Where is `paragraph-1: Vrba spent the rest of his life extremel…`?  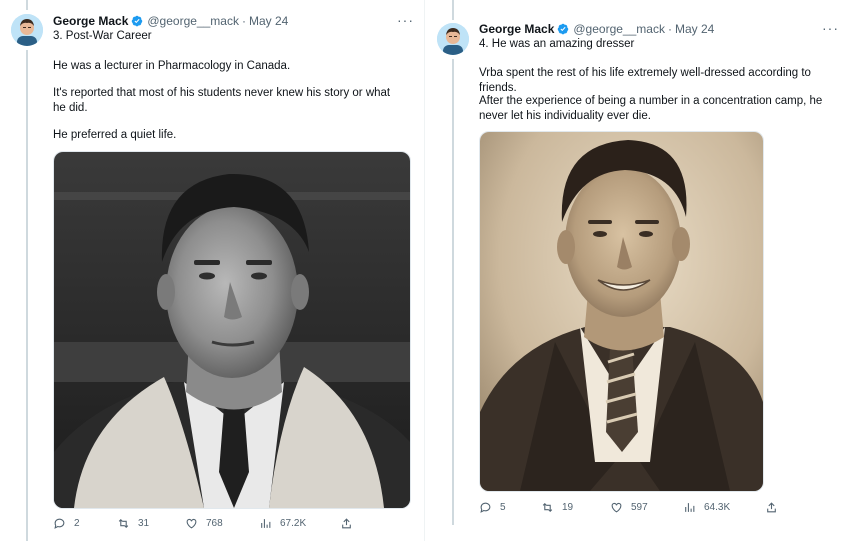
paragraph-1: Vrba spent the rest of his life extremel… is located at coordinates (645, 80).